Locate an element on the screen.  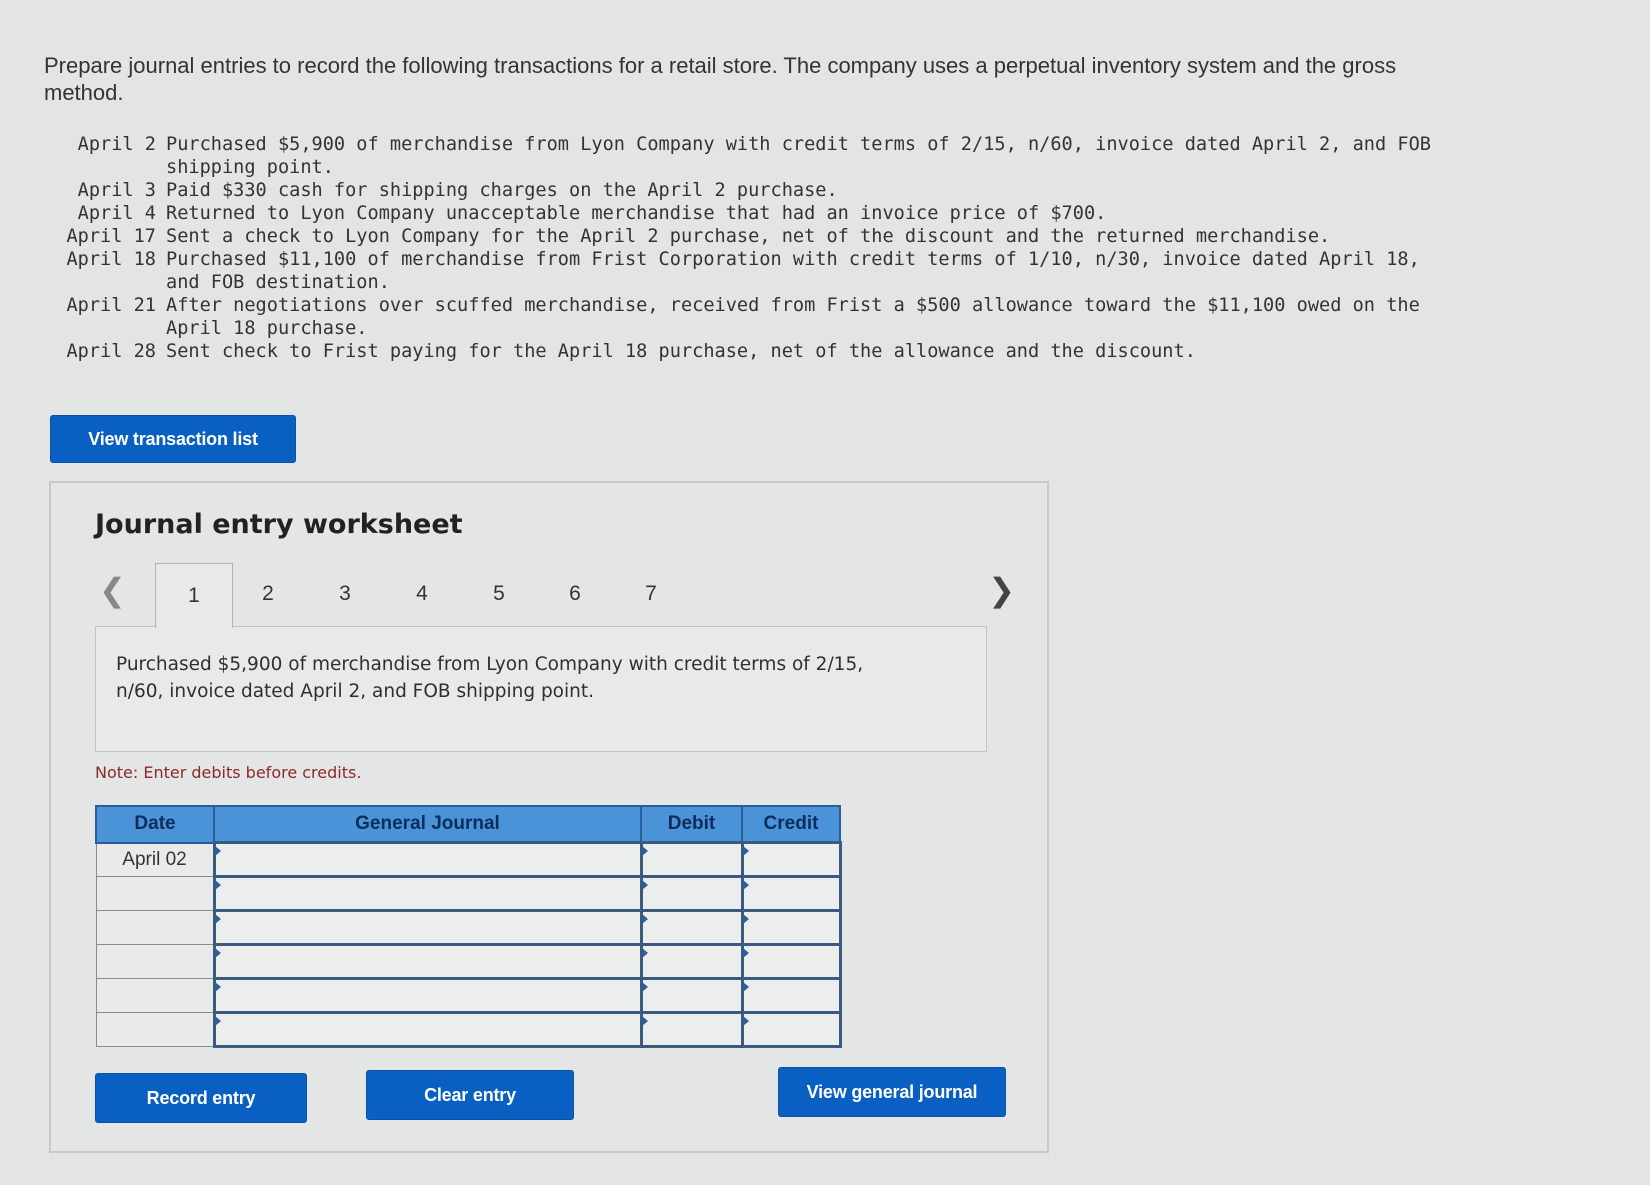
transaction-date: April 2 is located at coordinates (111, 144).